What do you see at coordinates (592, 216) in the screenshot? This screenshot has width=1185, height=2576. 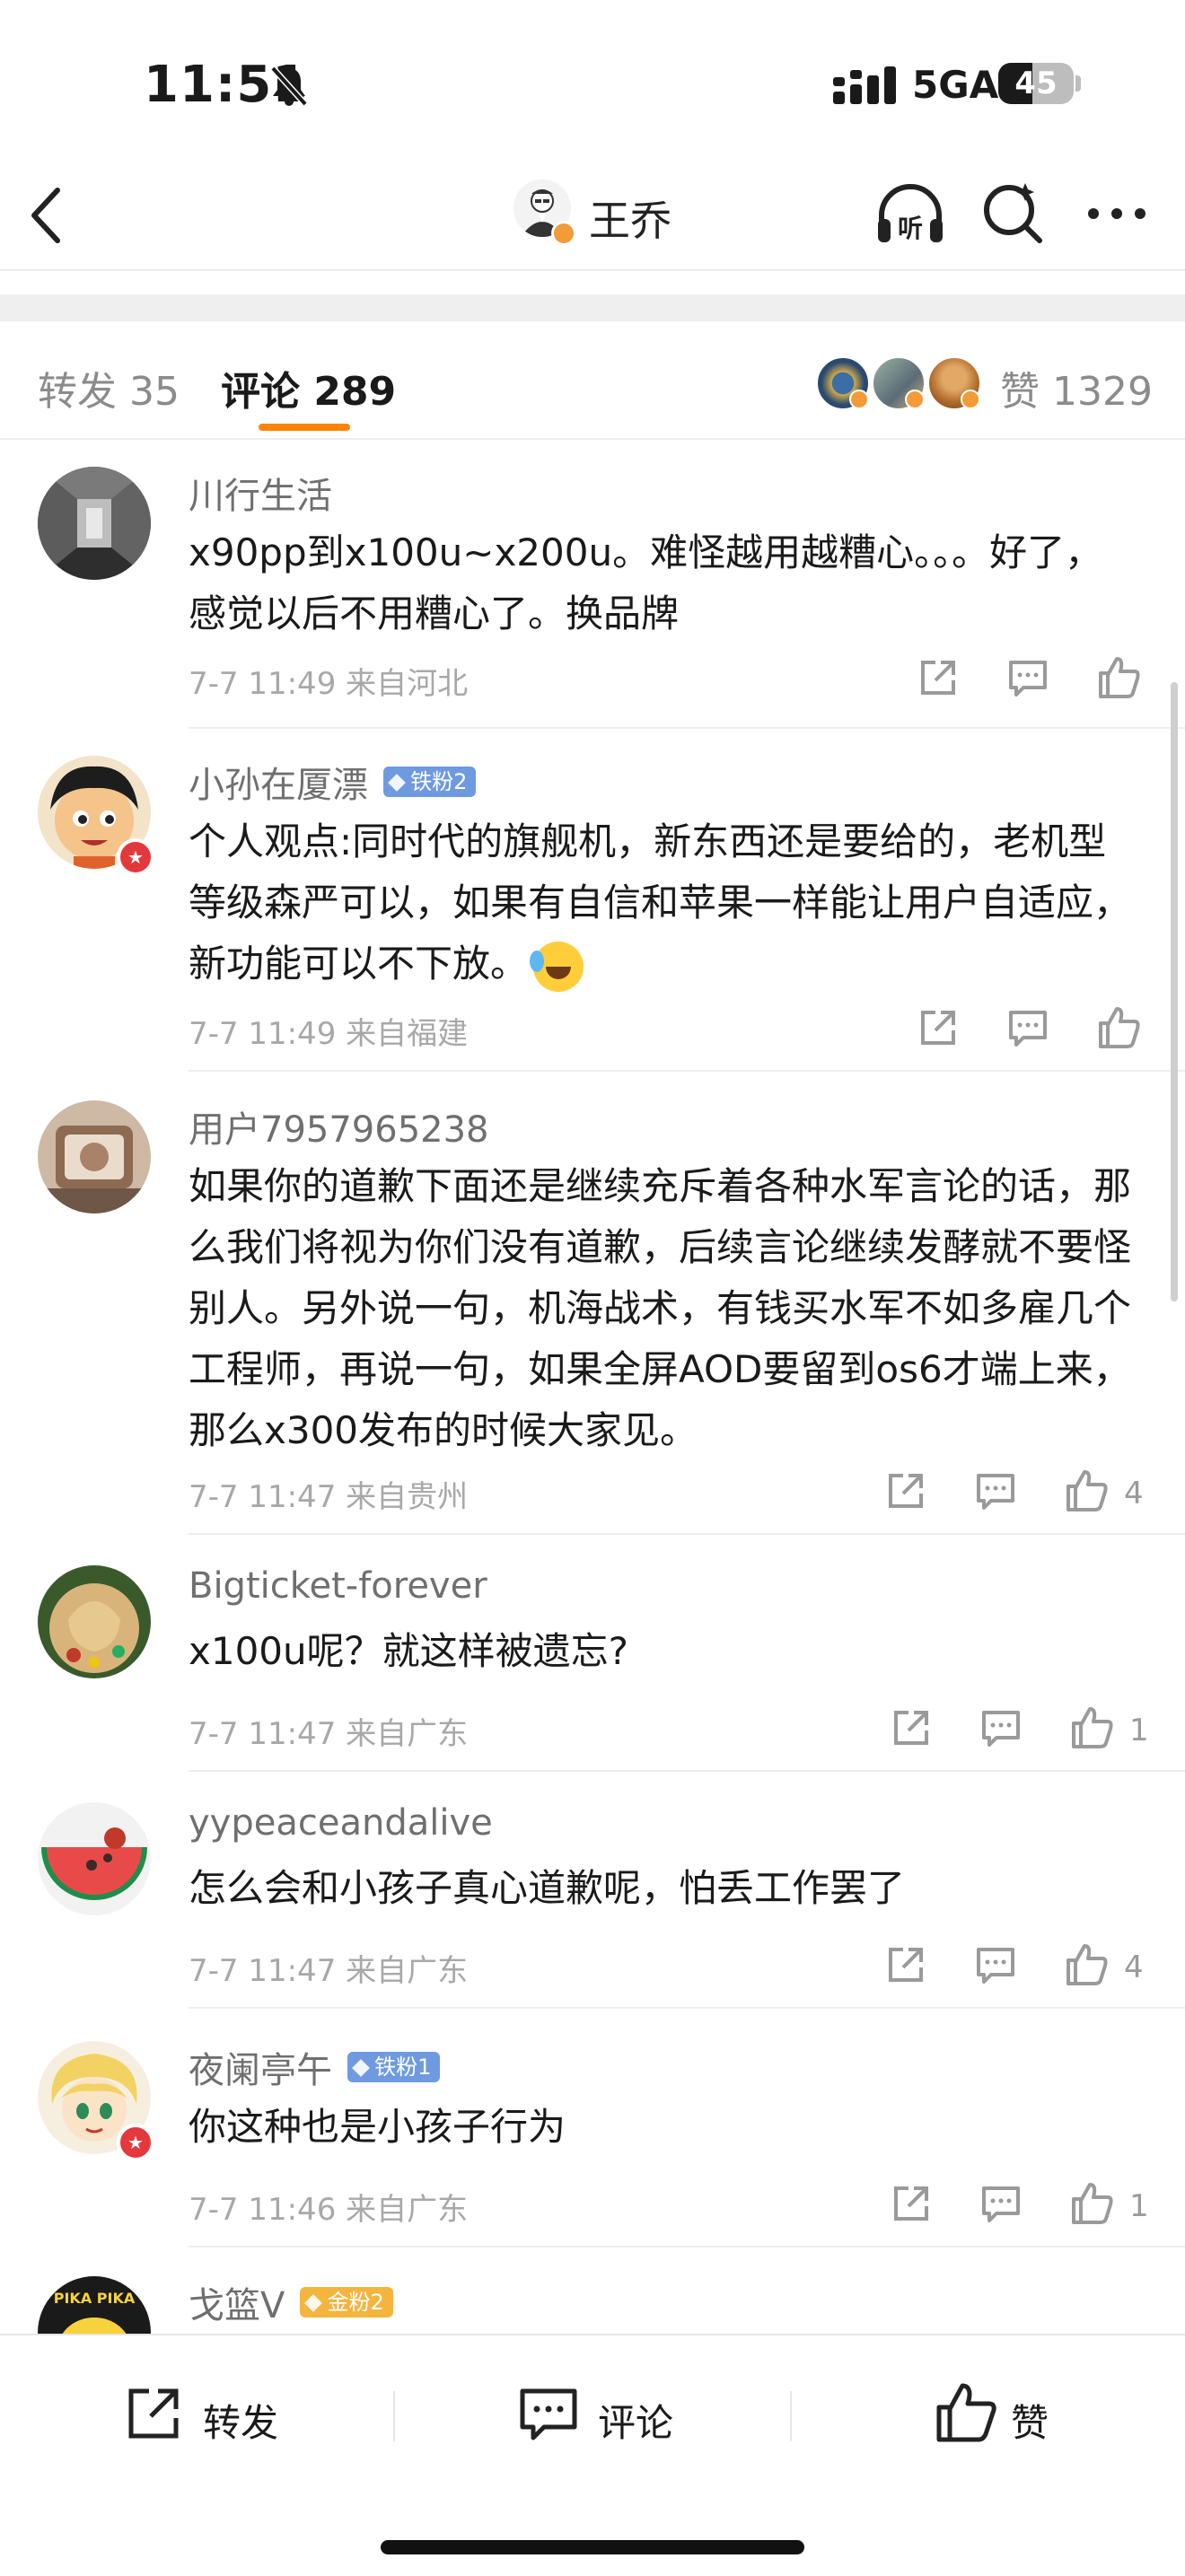 I see `nav-bar: 王乔 听` at bounding box center [592, 216].